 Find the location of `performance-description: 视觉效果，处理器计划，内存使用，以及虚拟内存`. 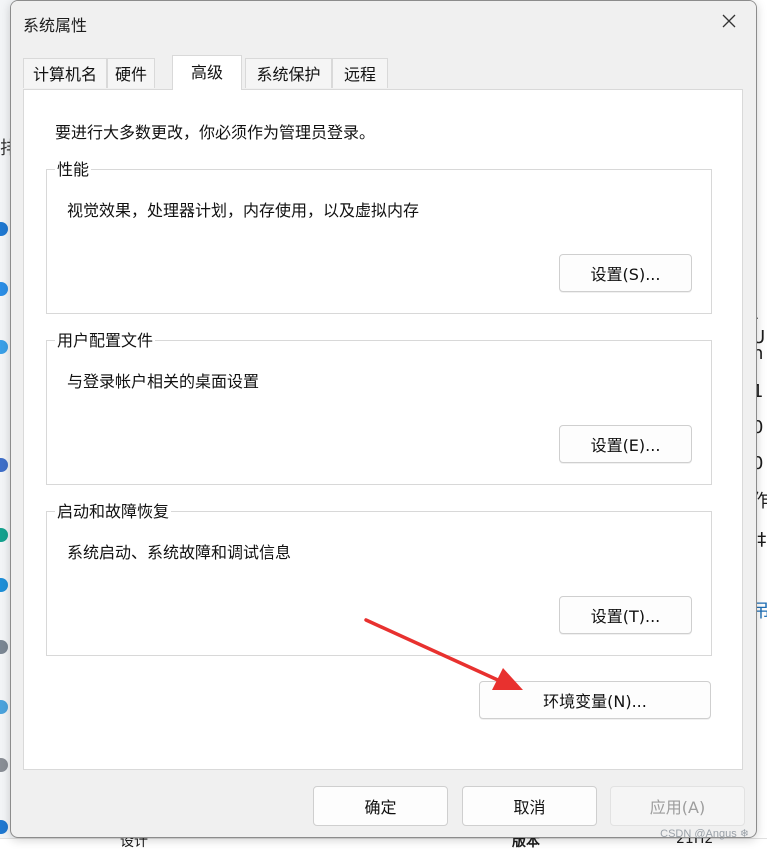

performance-description: 视觉效果，处理器计划，内存使用，以及虚拟内存 is located at coordinates (243, 210).